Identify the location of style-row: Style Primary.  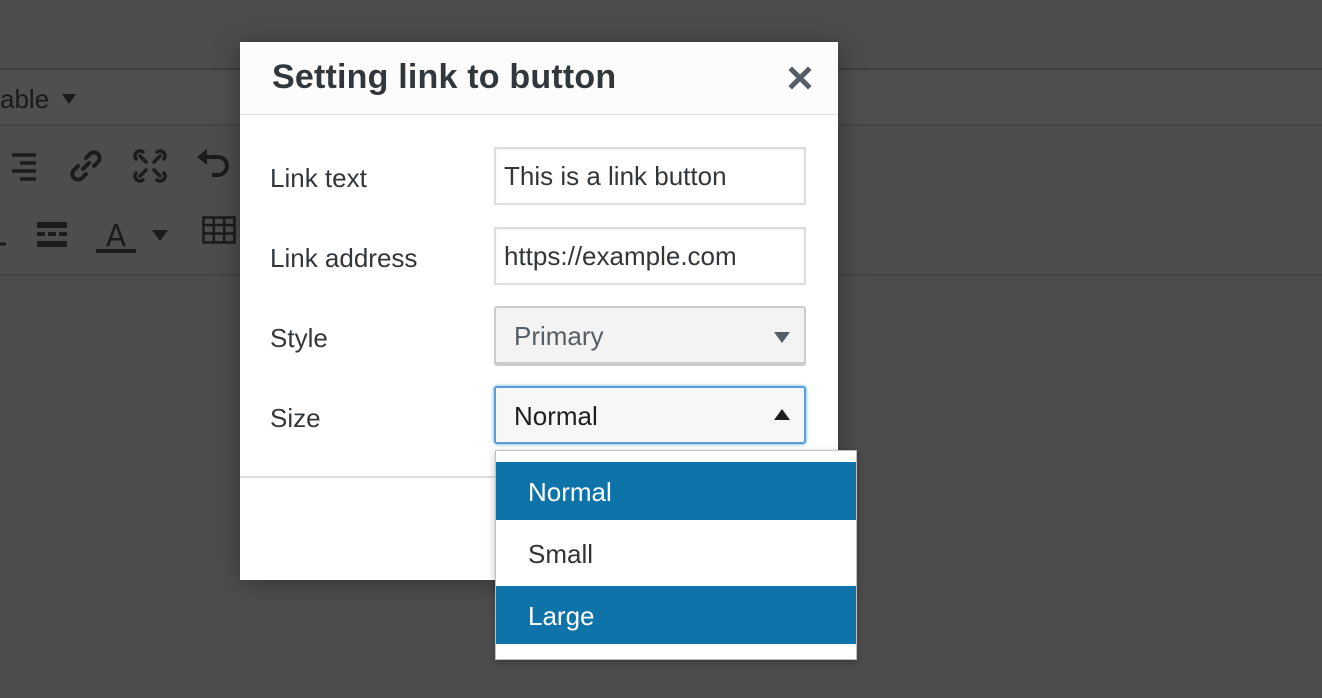
(539, 336).